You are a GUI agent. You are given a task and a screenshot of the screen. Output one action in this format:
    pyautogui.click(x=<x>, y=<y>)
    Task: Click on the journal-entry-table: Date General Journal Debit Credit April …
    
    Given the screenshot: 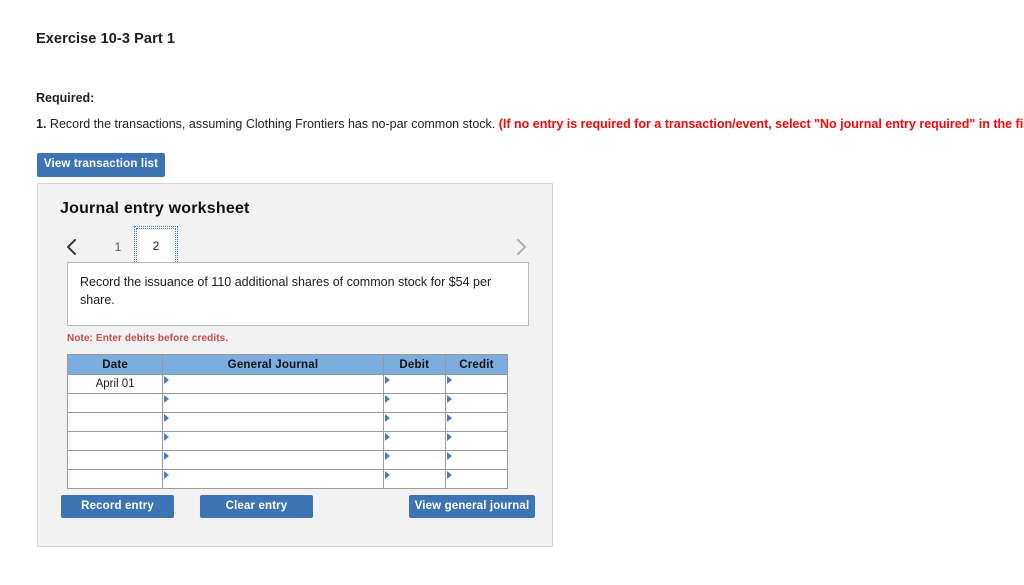 What is the action you would take?
    pyautogui.click(x=287, y=421)
    